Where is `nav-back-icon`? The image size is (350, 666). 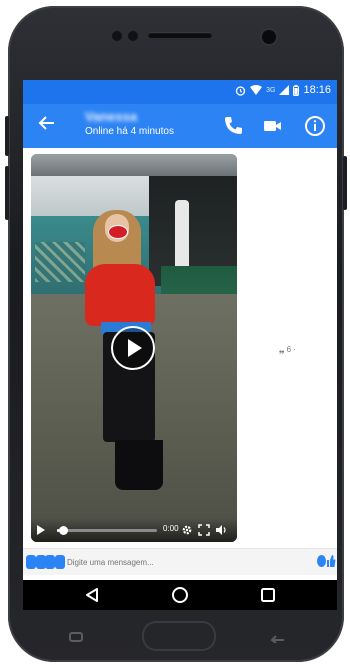
nav-back-icon is located at coordinates (92, 595).